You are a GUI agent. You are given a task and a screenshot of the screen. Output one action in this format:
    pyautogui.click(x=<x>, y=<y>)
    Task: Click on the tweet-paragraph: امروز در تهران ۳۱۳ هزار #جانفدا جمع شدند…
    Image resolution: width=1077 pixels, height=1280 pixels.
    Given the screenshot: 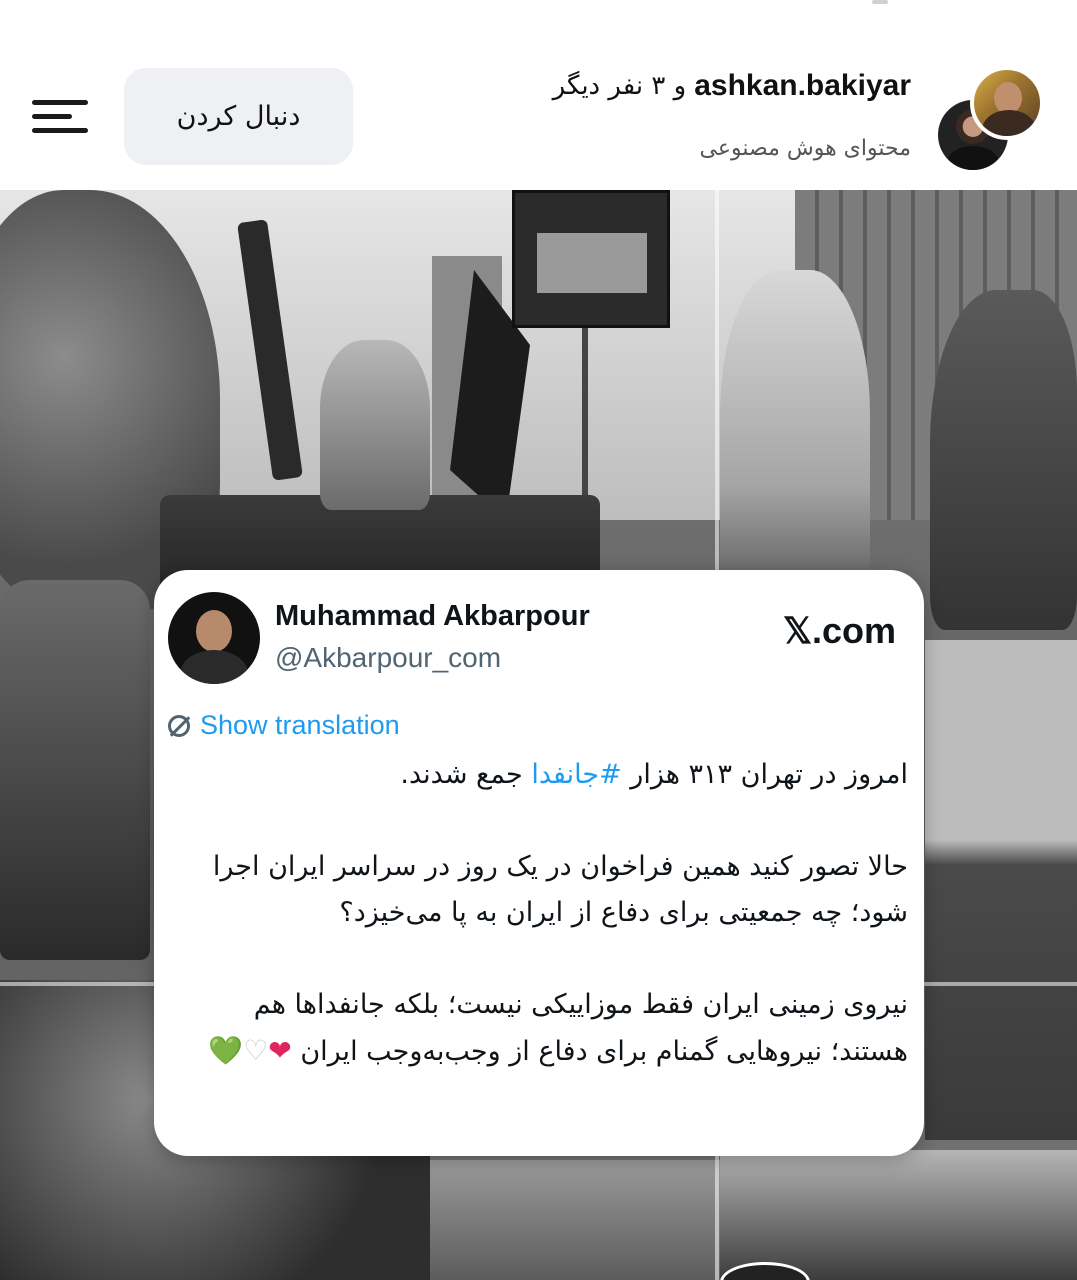 What is the action you would take?
    pyautogui.click(x=538, y=775)
    